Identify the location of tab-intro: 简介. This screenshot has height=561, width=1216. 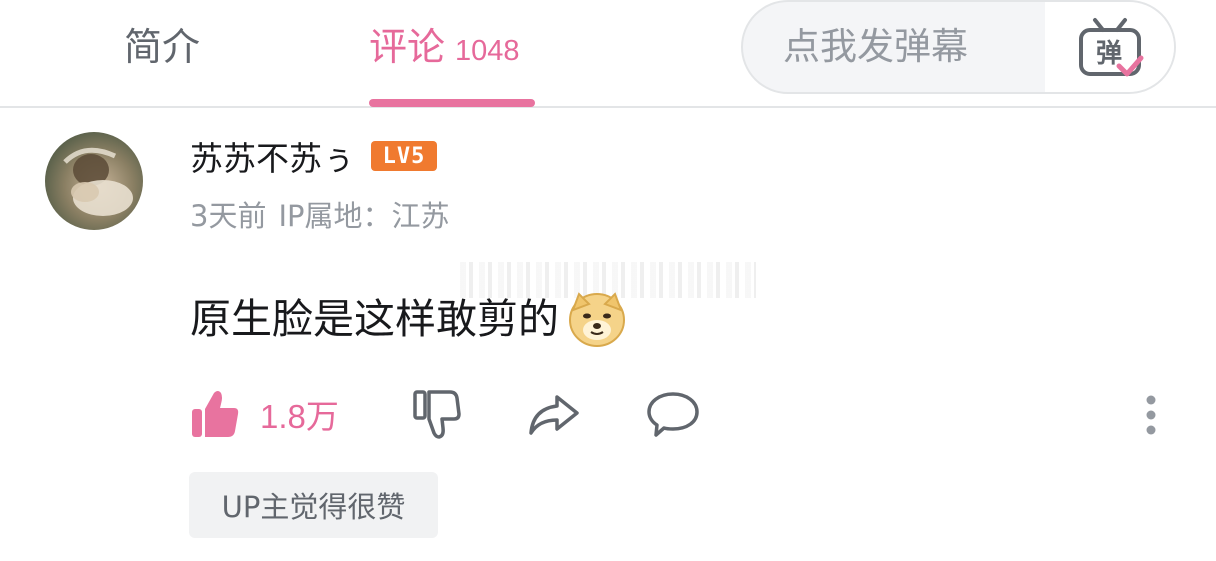
(162, 47).